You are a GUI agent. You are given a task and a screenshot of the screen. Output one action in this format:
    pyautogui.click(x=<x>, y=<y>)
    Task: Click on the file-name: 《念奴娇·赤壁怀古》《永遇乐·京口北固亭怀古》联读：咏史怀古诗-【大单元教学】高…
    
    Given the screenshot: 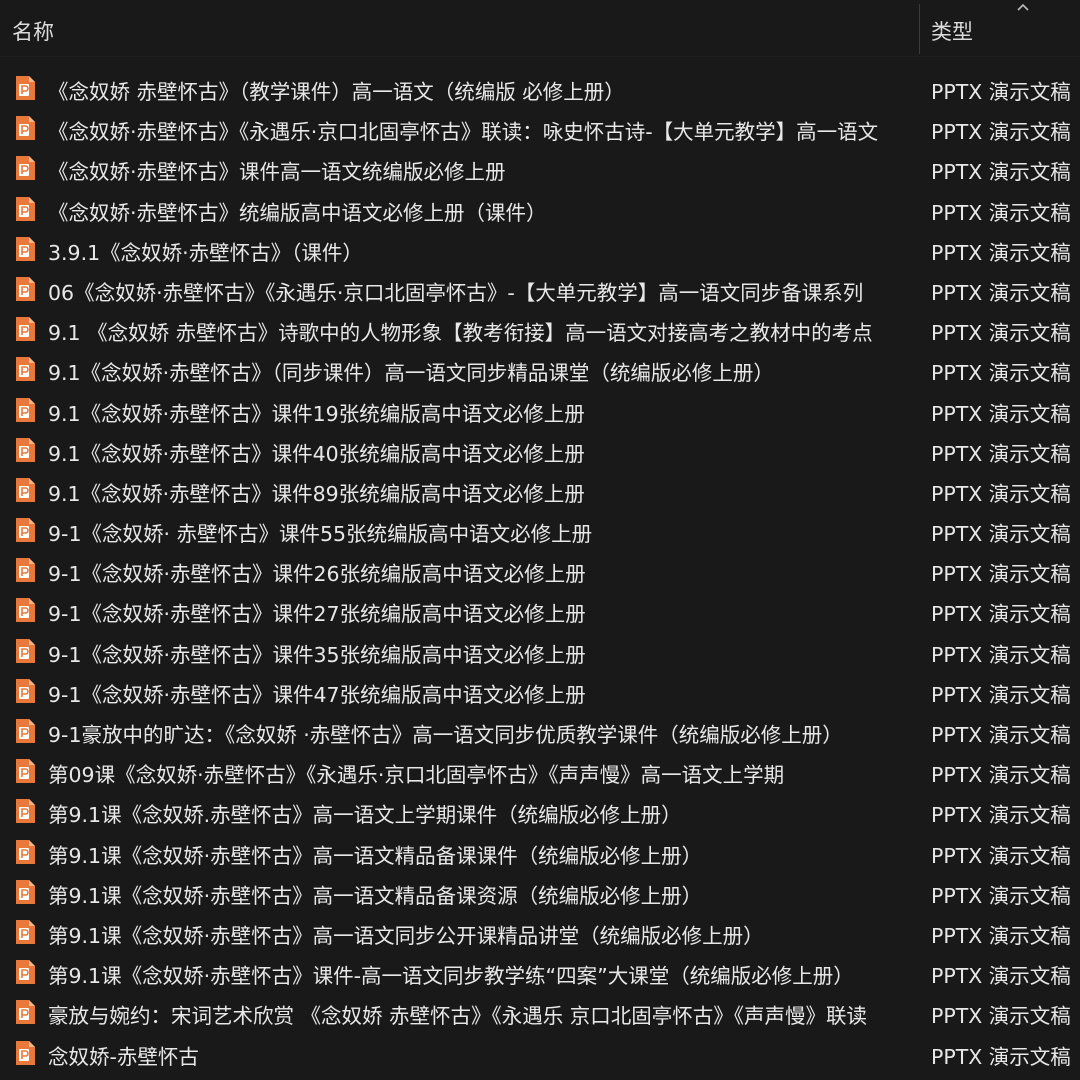 What is the action you would take?
    pyautogui.click(x=463, y=132)
    